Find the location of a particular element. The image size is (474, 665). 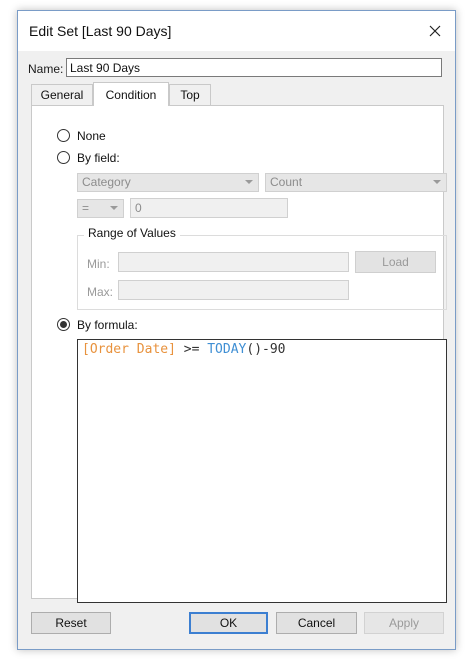

close-button is located at coordinates (435, 31).